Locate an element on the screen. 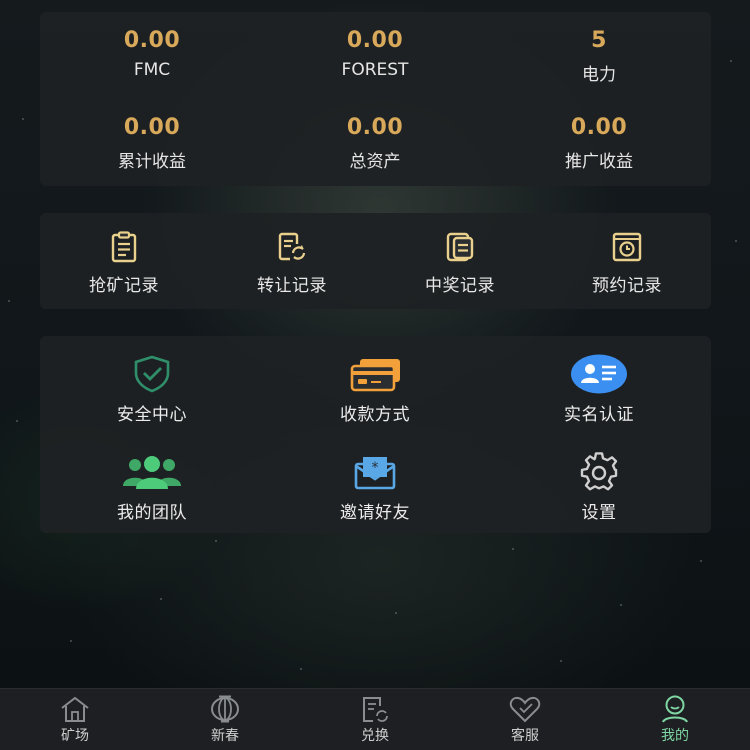  service-settings: 设置 is located at coordinates (599, 487).